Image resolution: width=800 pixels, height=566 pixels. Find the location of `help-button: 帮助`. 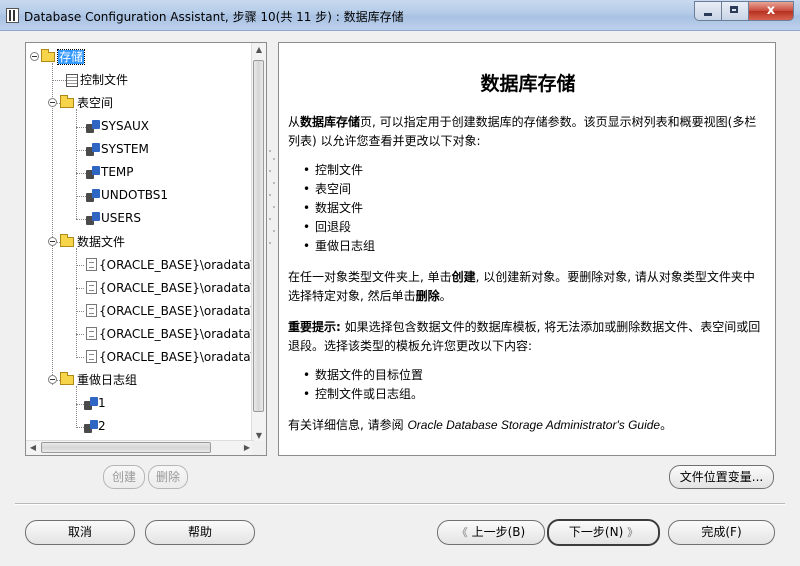

help-button: 帮助 is located at coordinates (200, 532).